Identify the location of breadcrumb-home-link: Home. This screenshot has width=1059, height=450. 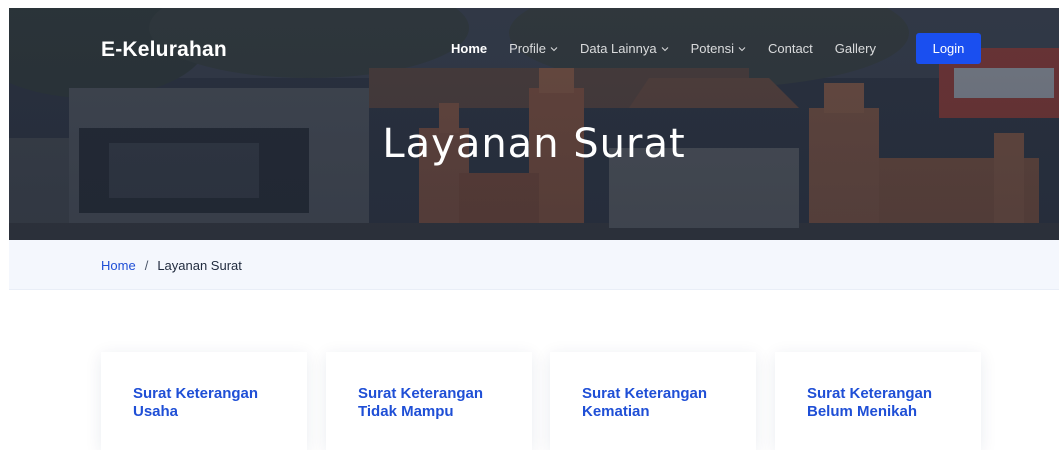
(118, 265).